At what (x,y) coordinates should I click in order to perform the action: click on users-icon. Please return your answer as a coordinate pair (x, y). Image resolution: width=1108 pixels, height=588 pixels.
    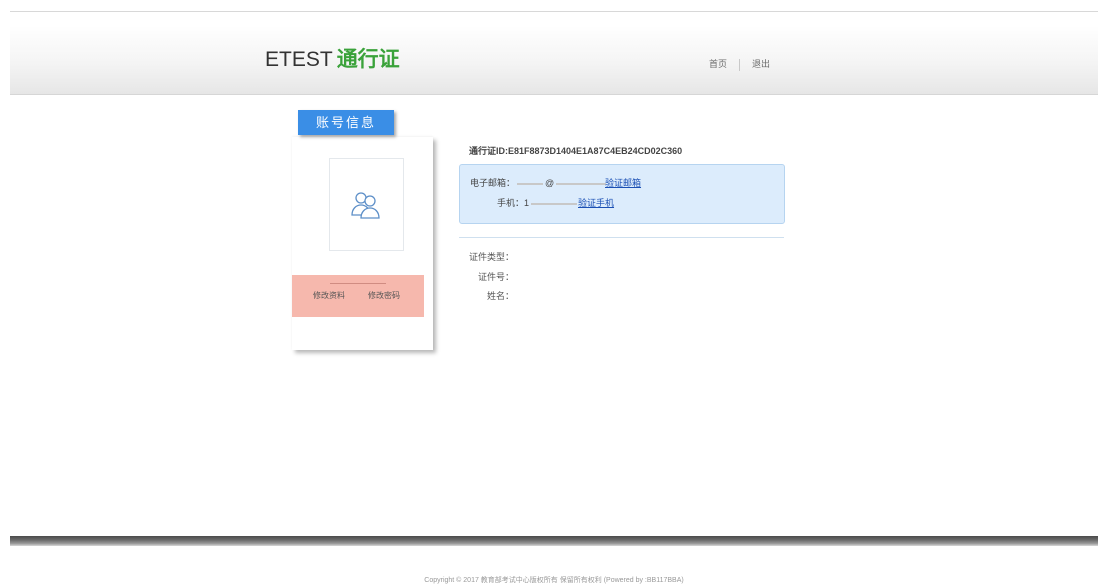
    Looking at the image, I should click on (365, 205).